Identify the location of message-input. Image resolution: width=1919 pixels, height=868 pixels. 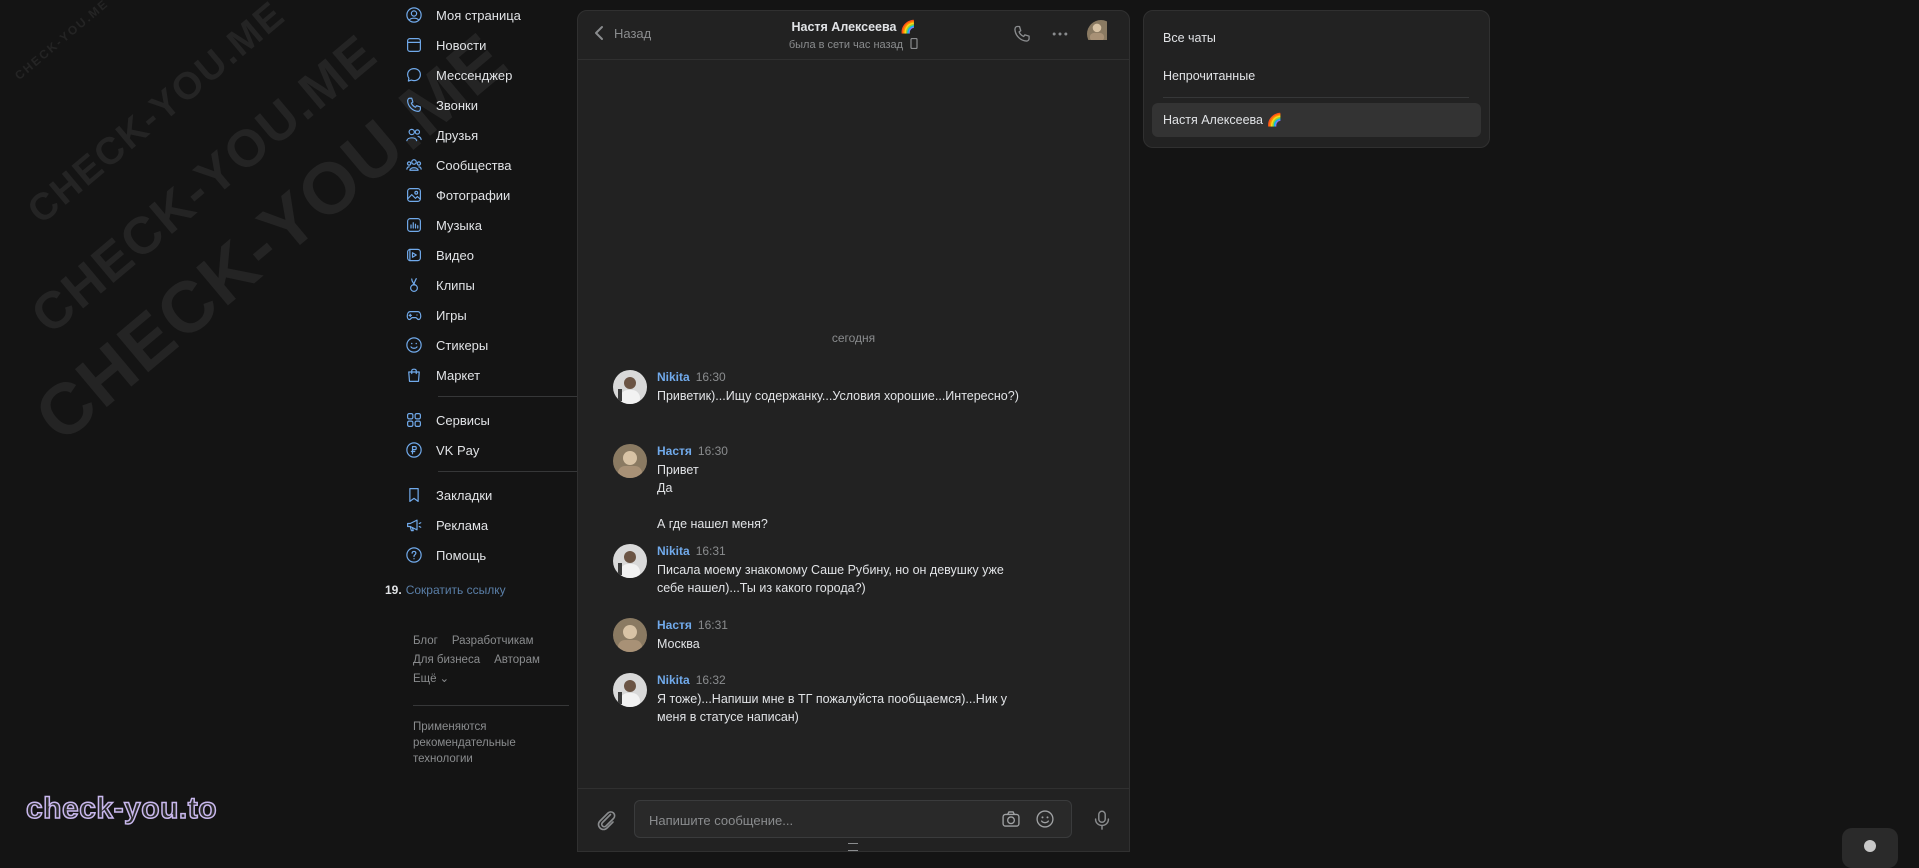
(819, 820).